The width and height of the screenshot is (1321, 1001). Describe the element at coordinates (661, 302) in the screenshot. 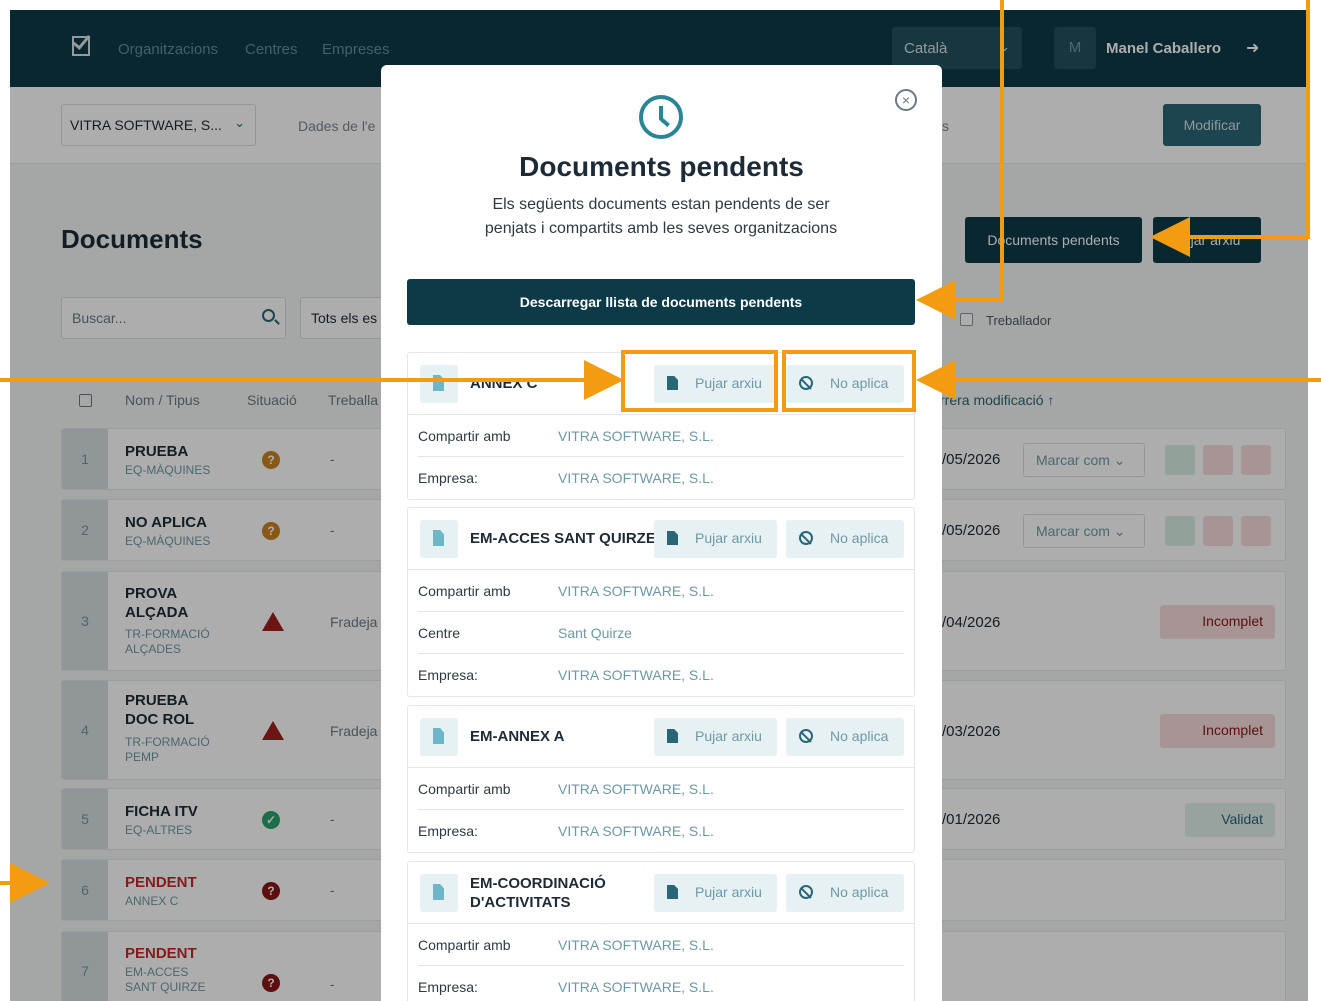

I see `download-pending-list-button: Descarregar llista de documents pendents` at that location.